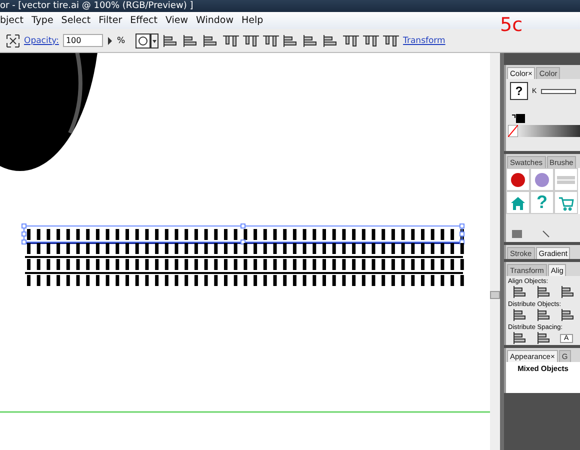 The width and height of the screenshot is (580, 450). What do you see at coordinates (146, 20) in the screenshot?
I see `menu-item: Effect` at bounding box center [146, 20].